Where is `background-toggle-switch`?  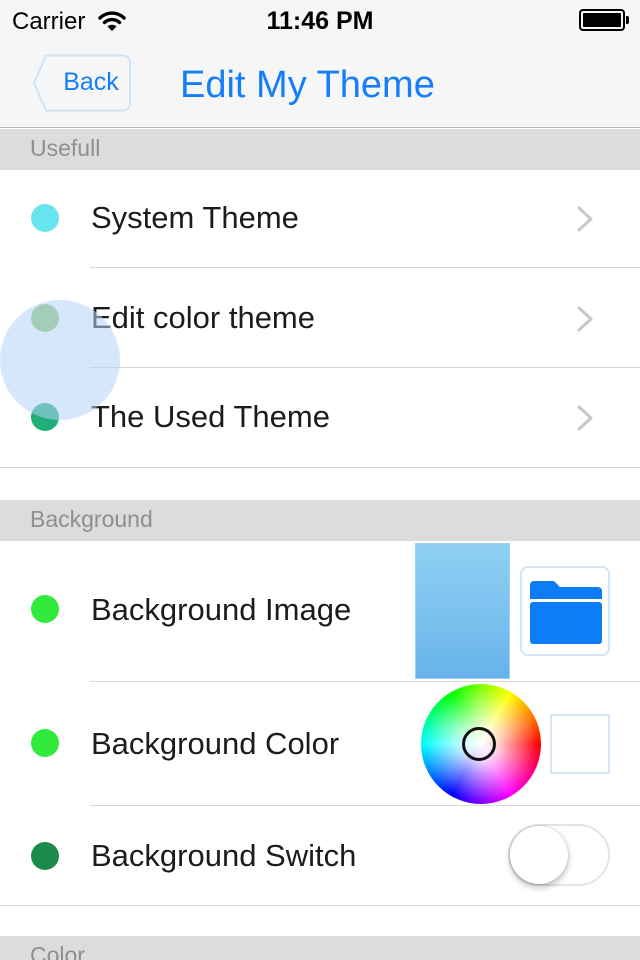
background-toggle-switch is located at coordinates (559, 855).